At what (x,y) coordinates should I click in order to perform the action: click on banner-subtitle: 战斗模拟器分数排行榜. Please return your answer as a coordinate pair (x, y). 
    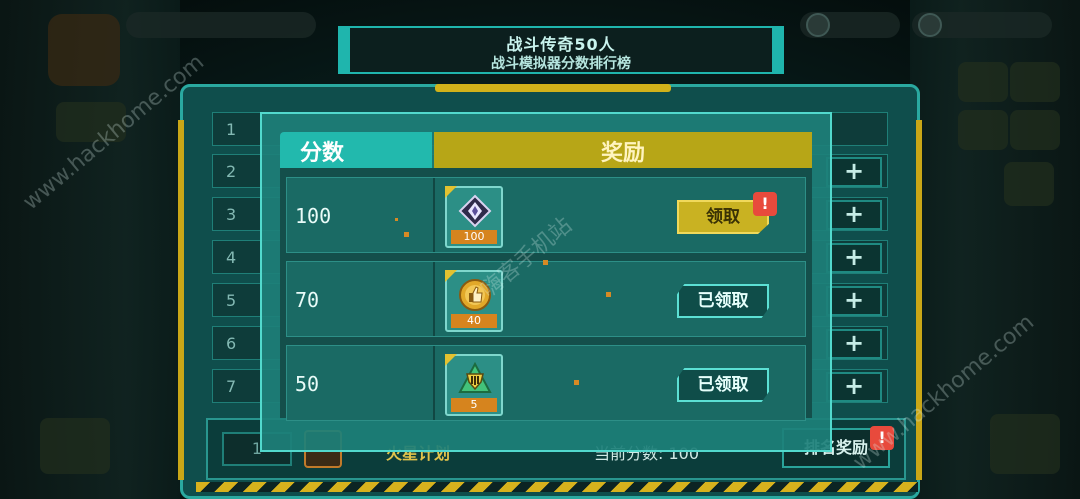
    Looking at the image, I should click on (561, 64).